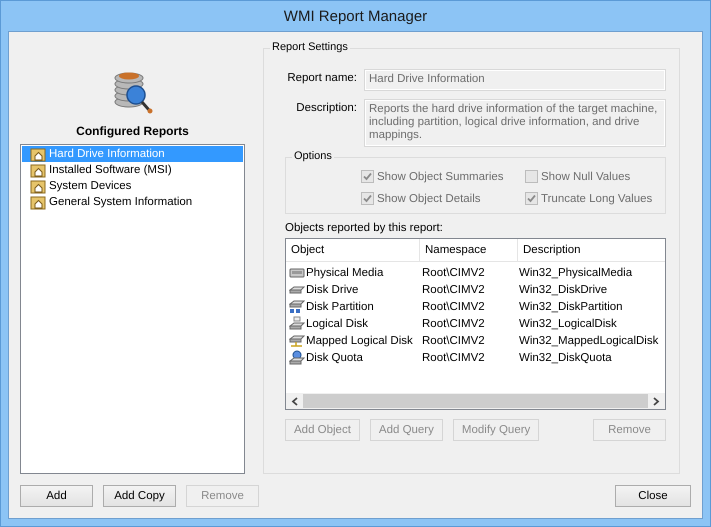  What do you see at coordinates (515, 123) in the screenshot?
I see `description-field: Reports the hard drive information of the target machine, including partition, logical drive information, and drive mappings.` at bounding box center [515, 123].